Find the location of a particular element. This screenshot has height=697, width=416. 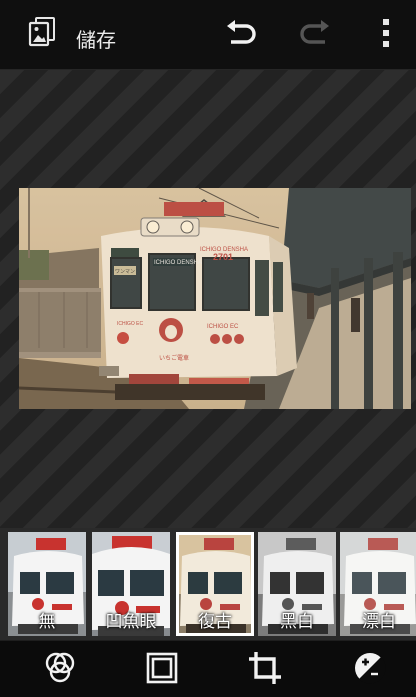

gallery-app-button is located at coordinates (42, 35).